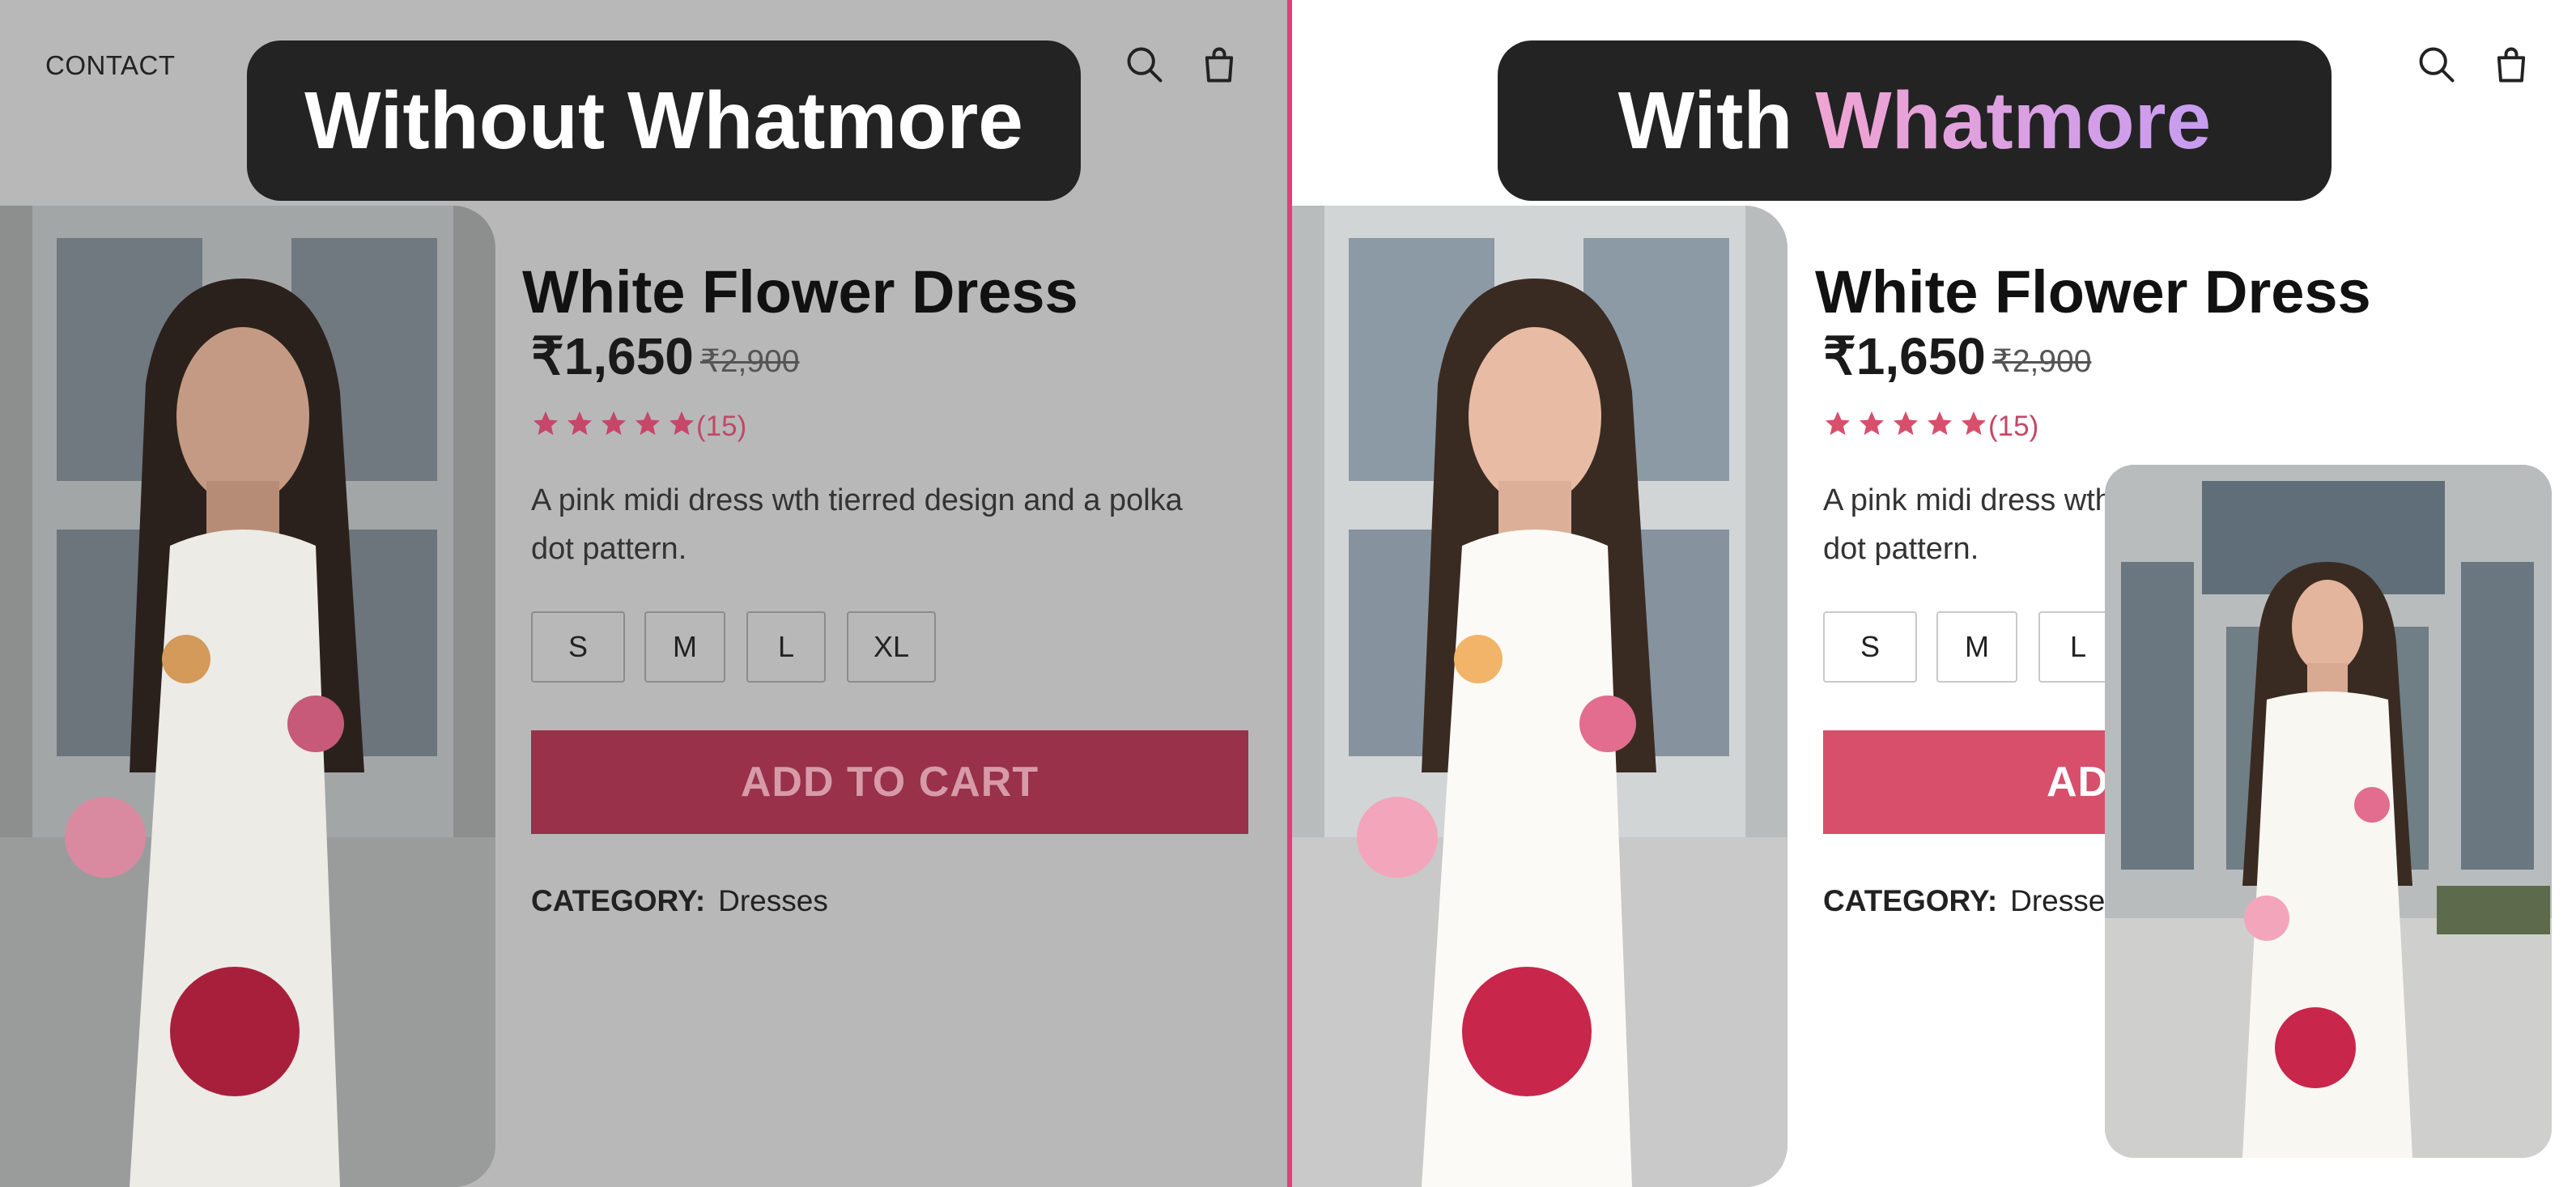 Image resolution: width=2576 pixels, height=1187 pixels. I want to click on banner-without-whatmore: Without Whatmore, so click(664, 120).